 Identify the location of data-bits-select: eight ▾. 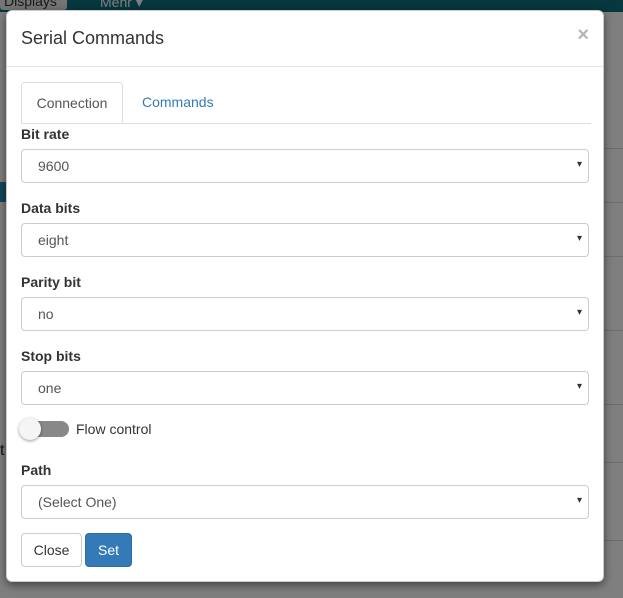
(305, 240).